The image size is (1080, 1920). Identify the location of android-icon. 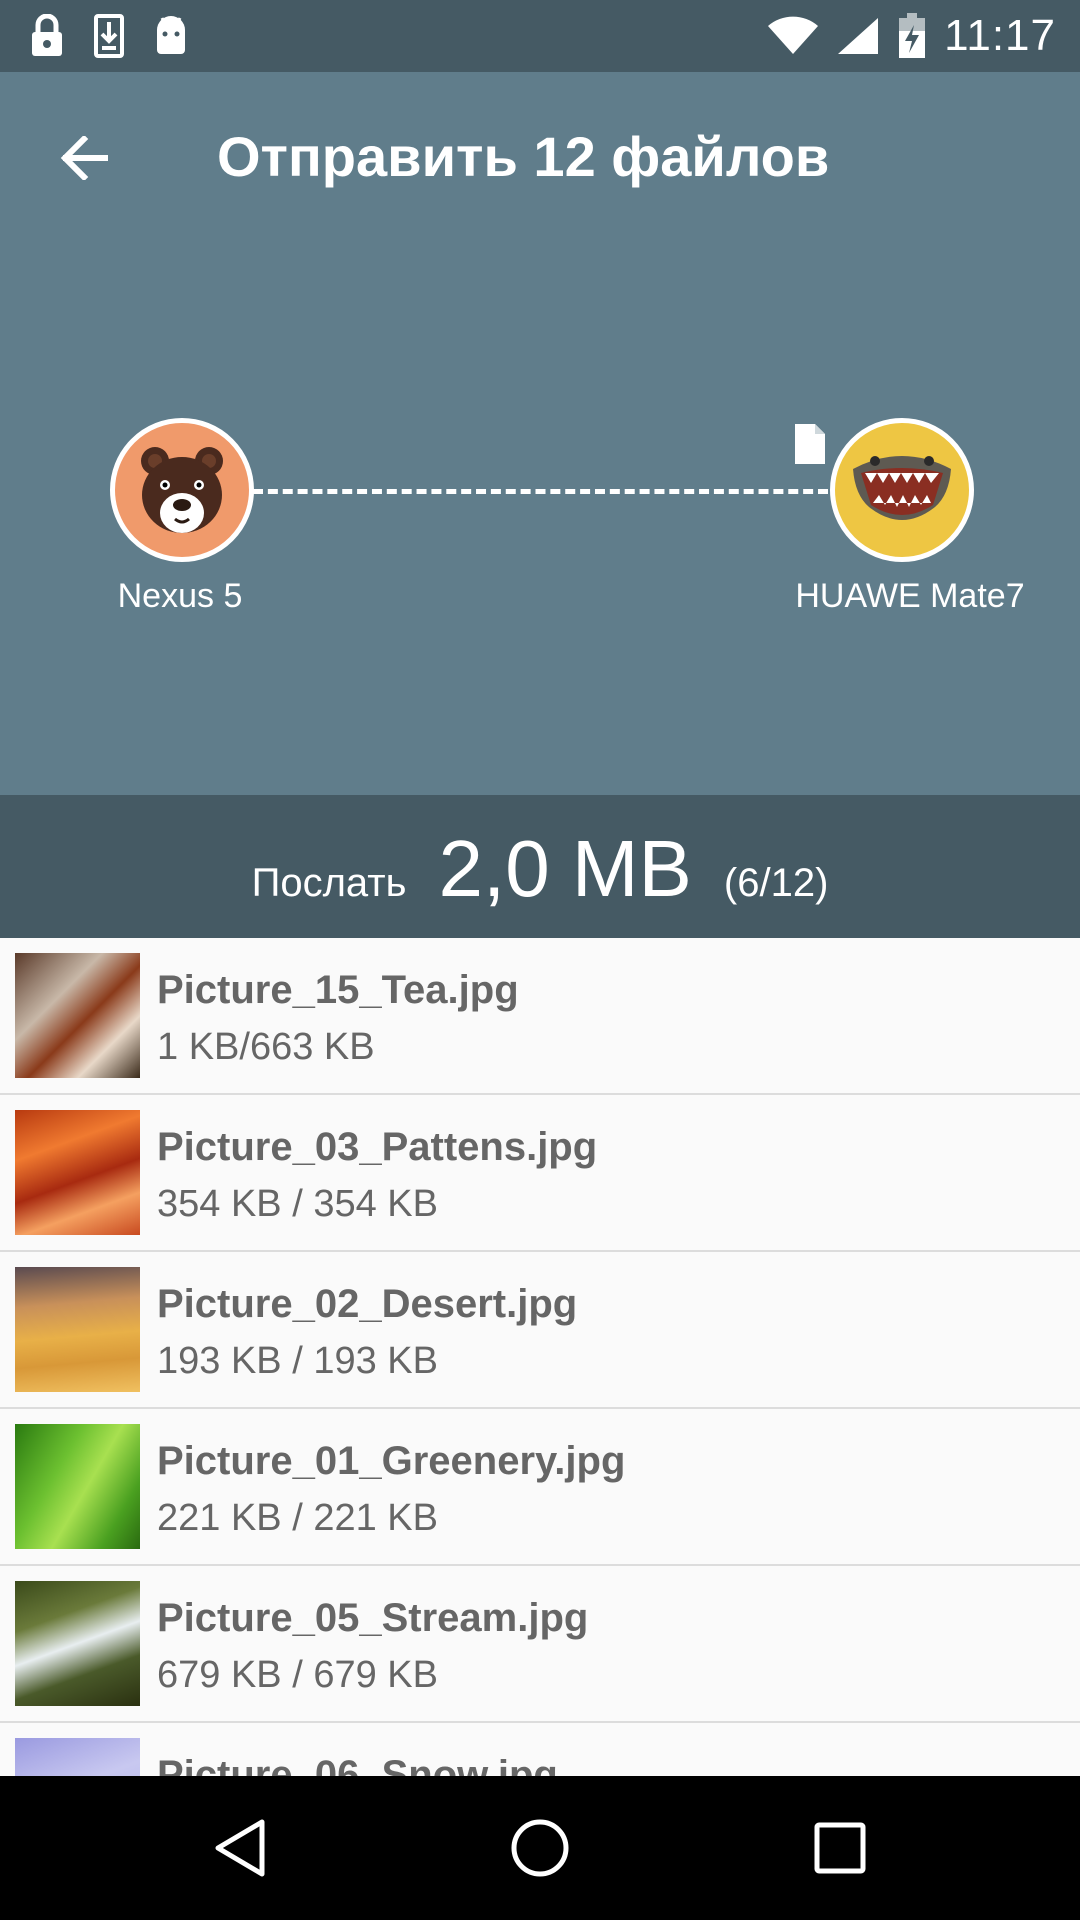
(171, 35).